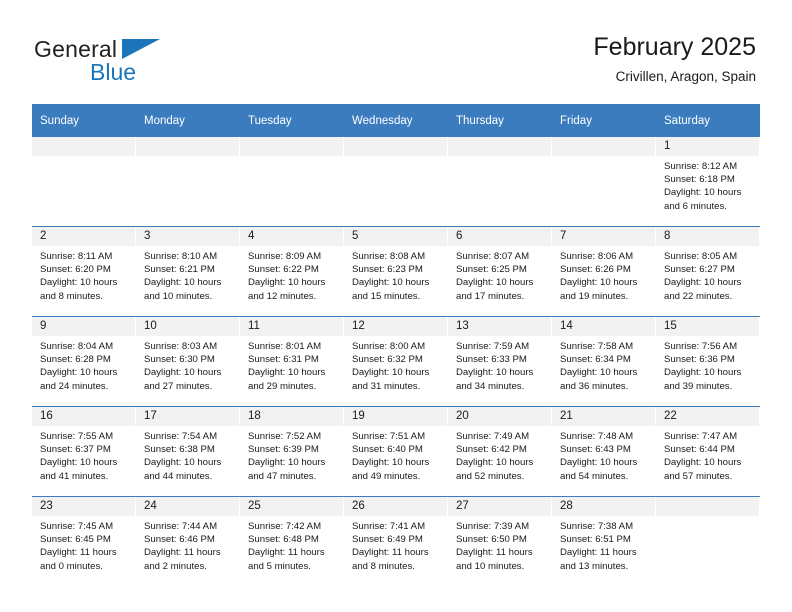 The width and height of the screenshot is (792, 612). What do you see at coordinates (670, 416) in the screenshot?
I see `day-number: 22` at bounding box center [670, 416].